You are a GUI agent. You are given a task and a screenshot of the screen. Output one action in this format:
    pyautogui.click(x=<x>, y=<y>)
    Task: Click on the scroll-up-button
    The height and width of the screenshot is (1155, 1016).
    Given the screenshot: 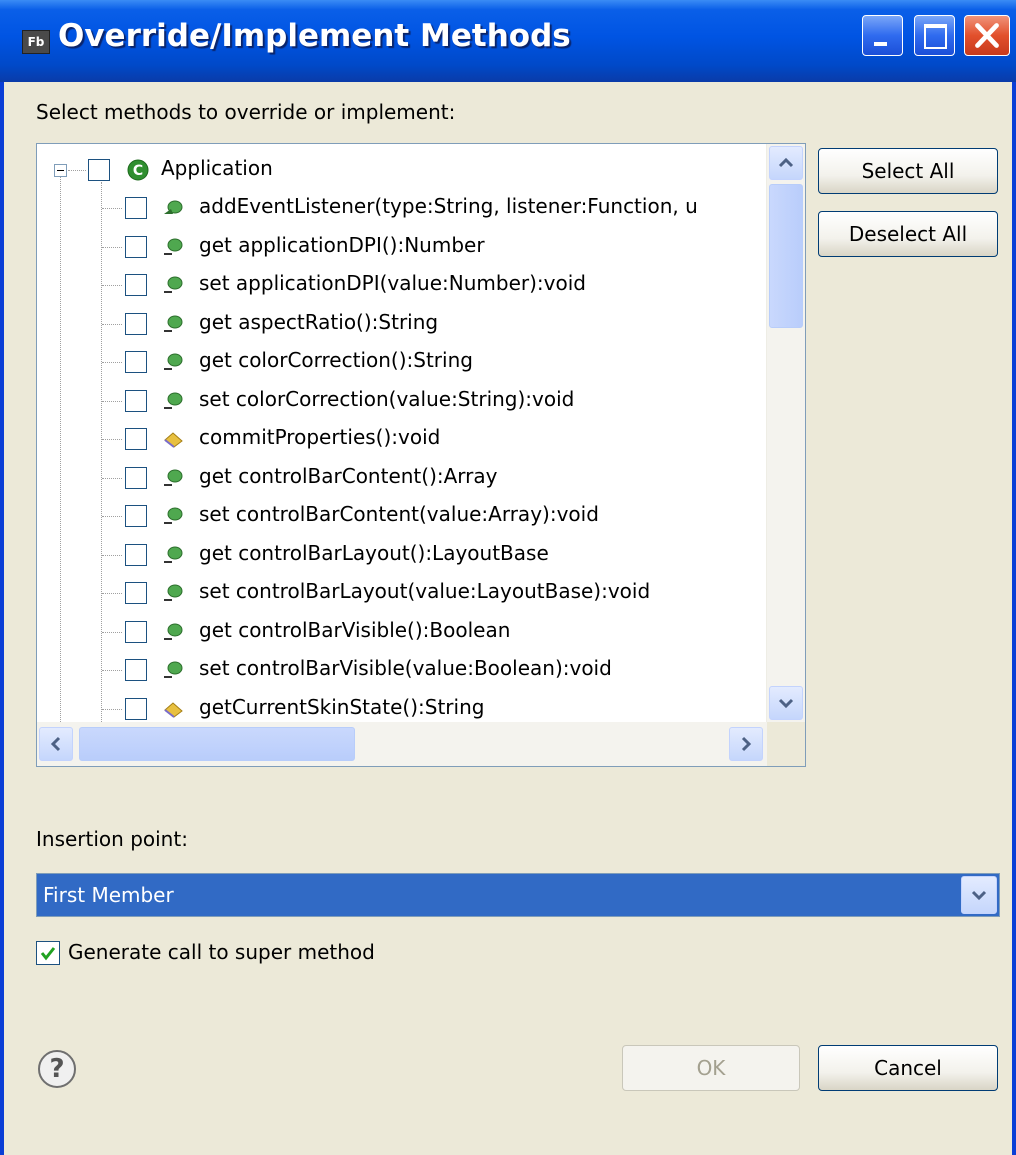 What is the action you would take?
    pyautogui.click(x=786, y=163)
    